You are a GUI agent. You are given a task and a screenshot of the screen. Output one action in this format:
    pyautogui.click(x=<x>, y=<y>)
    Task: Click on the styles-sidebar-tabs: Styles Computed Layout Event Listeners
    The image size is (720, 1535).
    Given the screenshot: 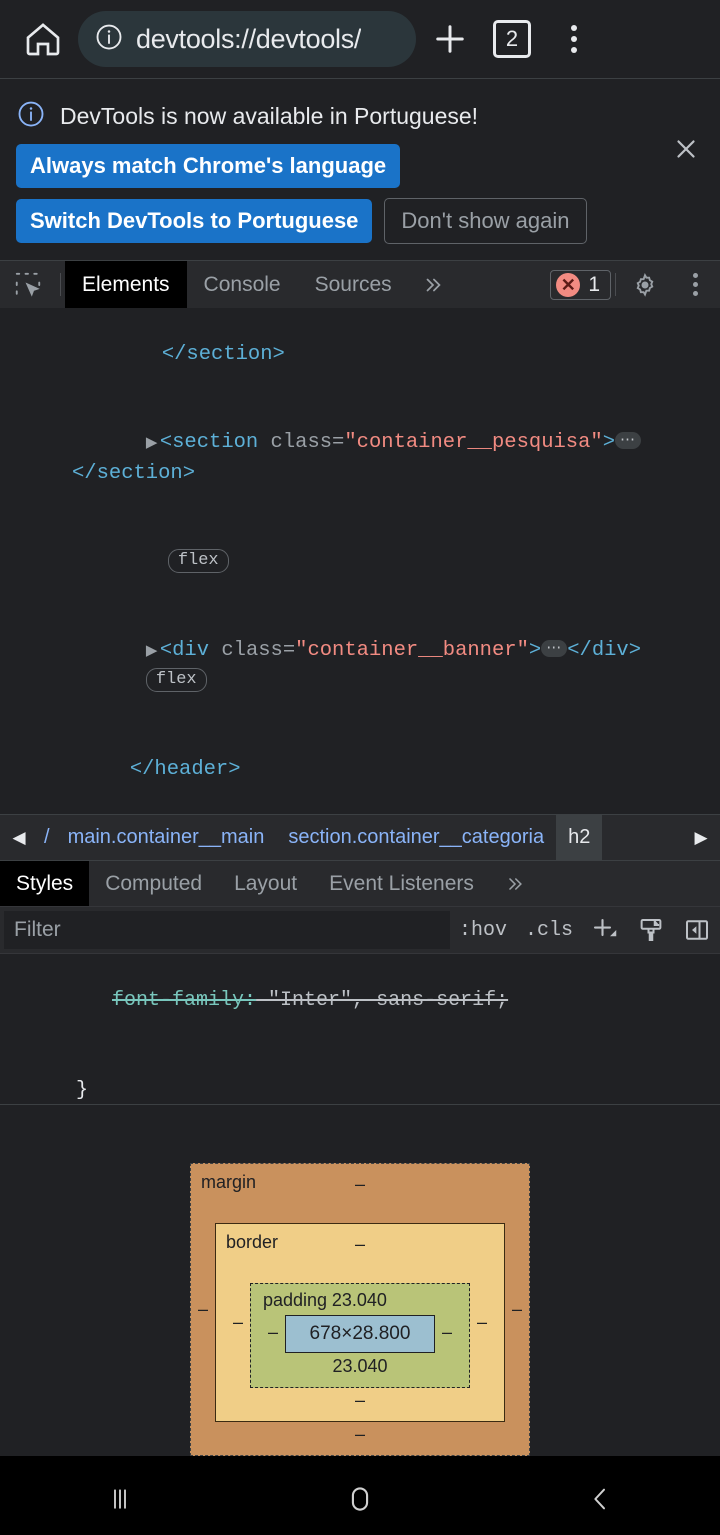 What is the action you would take?
    pyautogui.click(x=360, y=883)
    